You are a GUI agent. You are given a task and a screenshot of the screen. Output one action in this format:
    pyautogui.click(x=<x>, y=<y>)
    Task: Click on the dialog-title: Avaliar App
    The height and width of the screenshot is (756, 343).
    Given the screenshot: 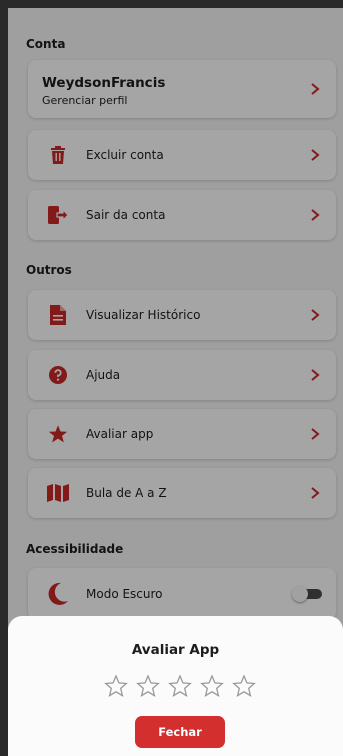 What is the action you would take?
    pyautogui.click(x=175, y=650)
    